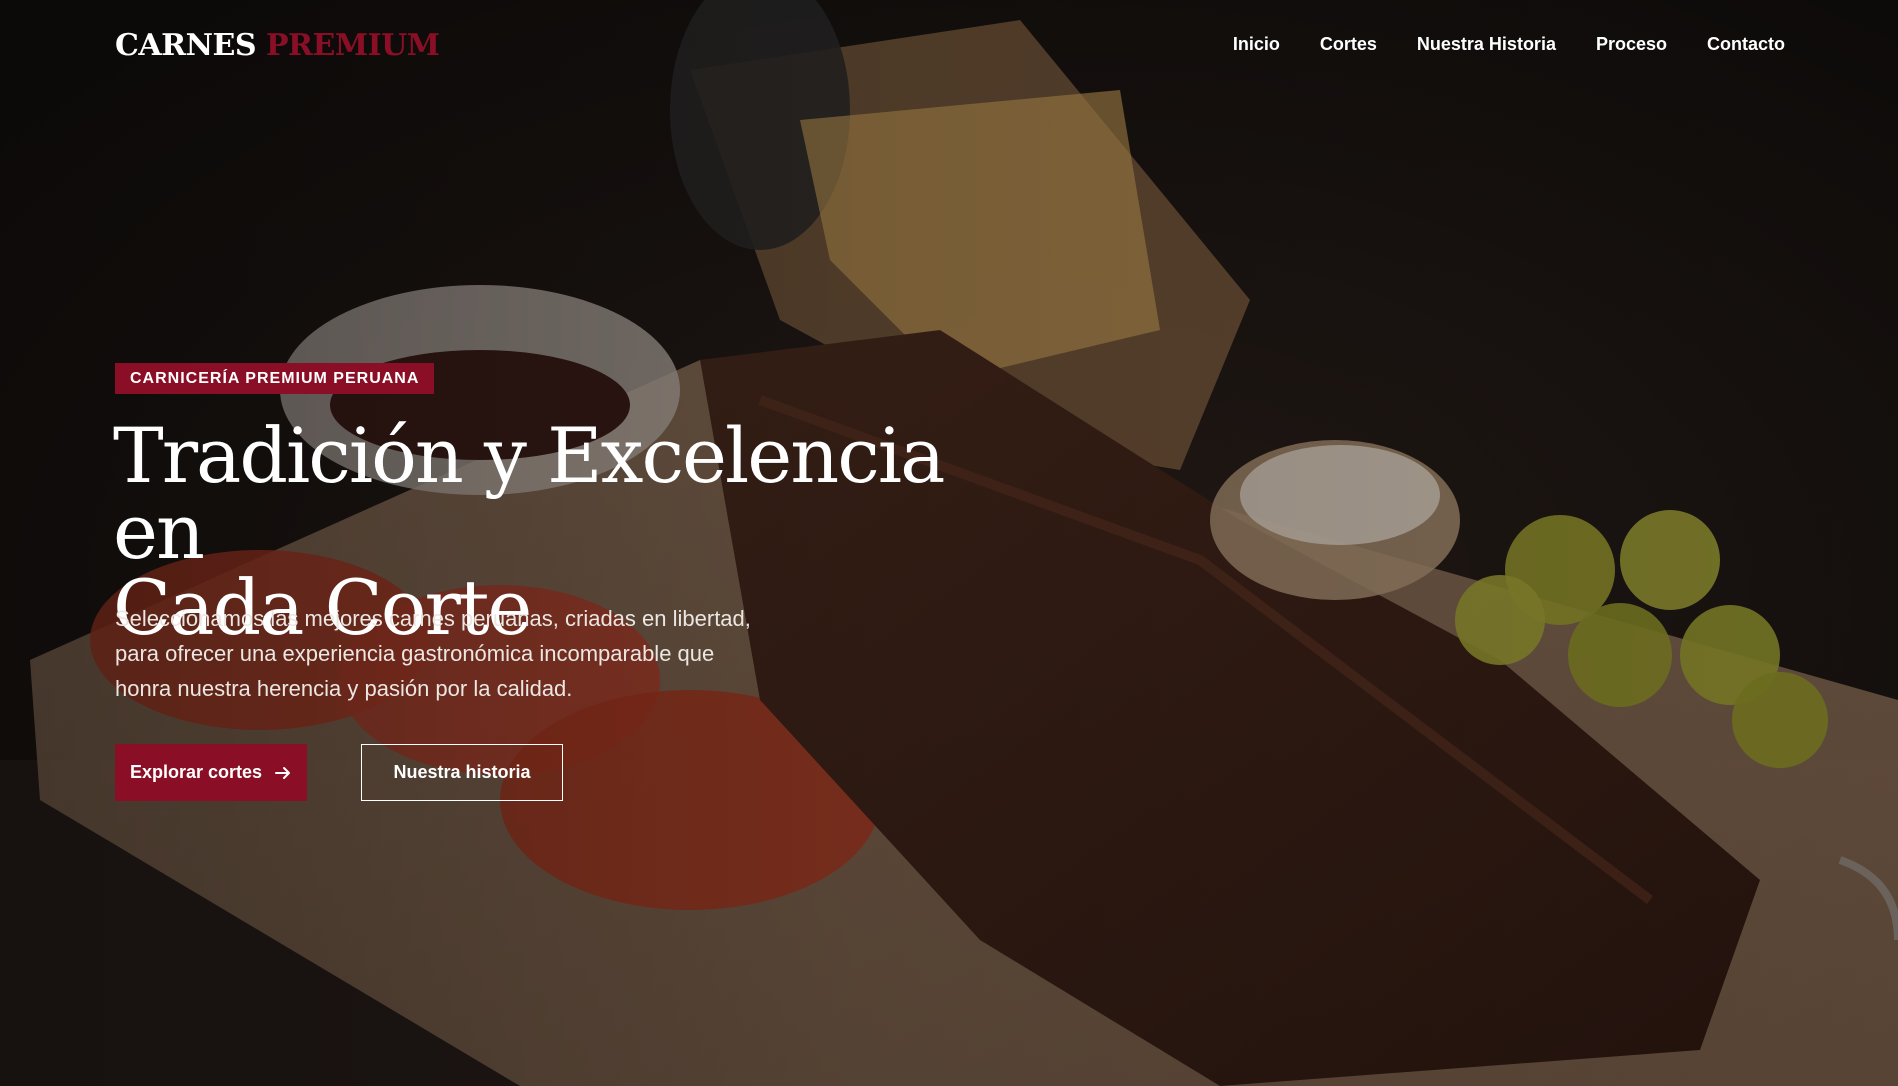  Describe the element at coordinates (275, 378) in the screenshot. I see `hero-badge: CARNICERÍA PREMIUM PERUANA` at that location.